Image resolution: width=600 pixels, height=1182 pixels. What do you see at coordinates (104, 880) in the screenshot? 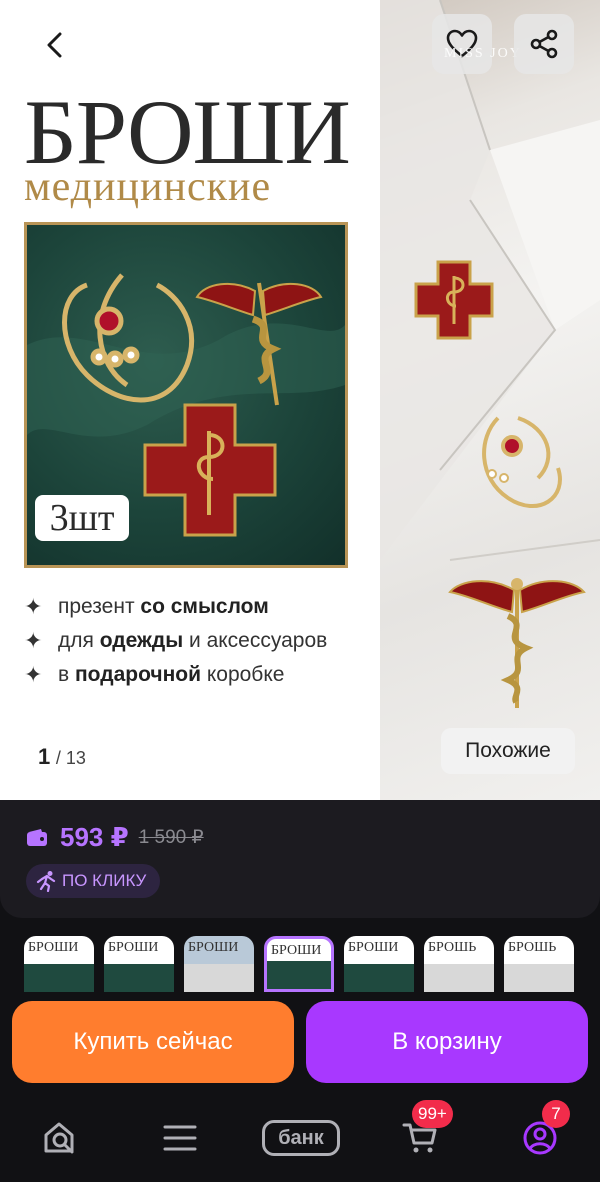
I see `promo-label: ПО КЛИКУ` at bounding box center [104, 880].